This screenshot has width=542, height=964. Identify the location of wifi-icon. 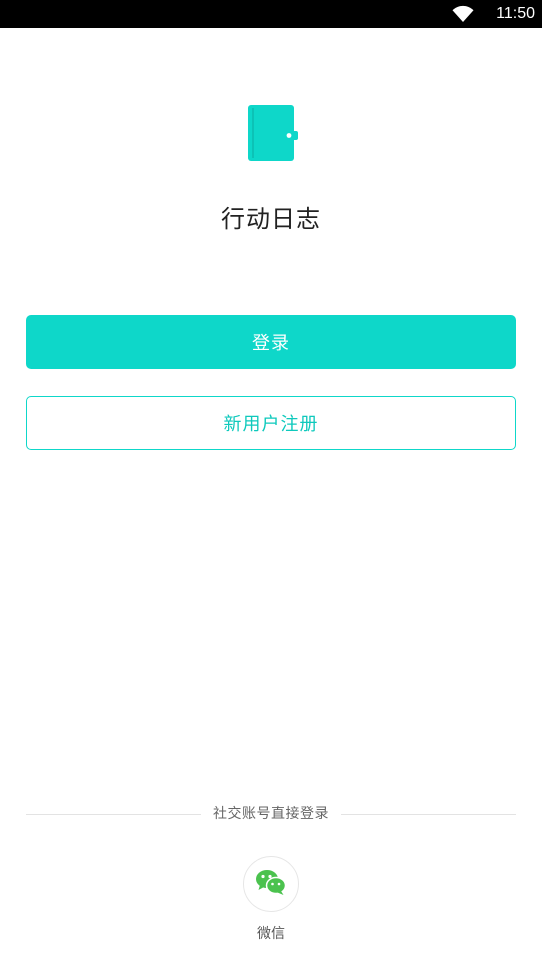
(463, 14).